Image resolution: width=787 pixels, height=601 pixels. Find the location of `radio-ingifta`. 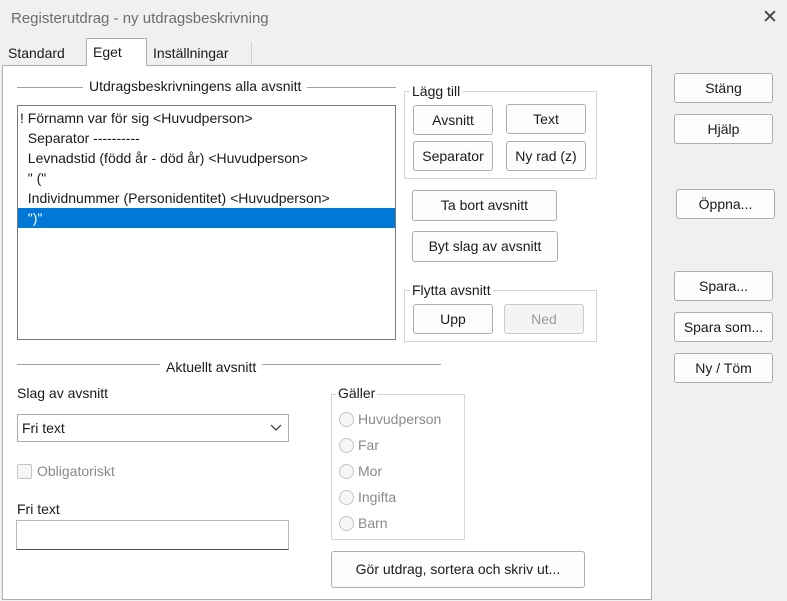

radio-ingifta is located at coordinates (346, 497).